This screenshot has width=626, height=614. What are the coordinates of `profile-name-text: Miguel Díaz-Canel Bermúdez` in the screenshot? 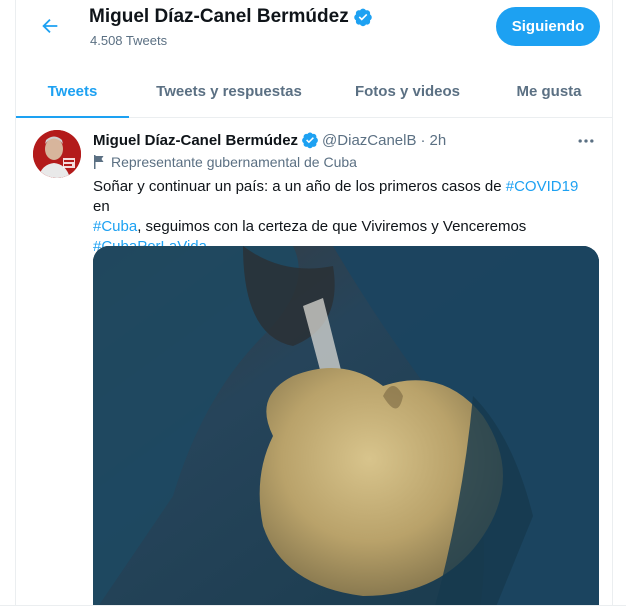 It's located at (219, 16).